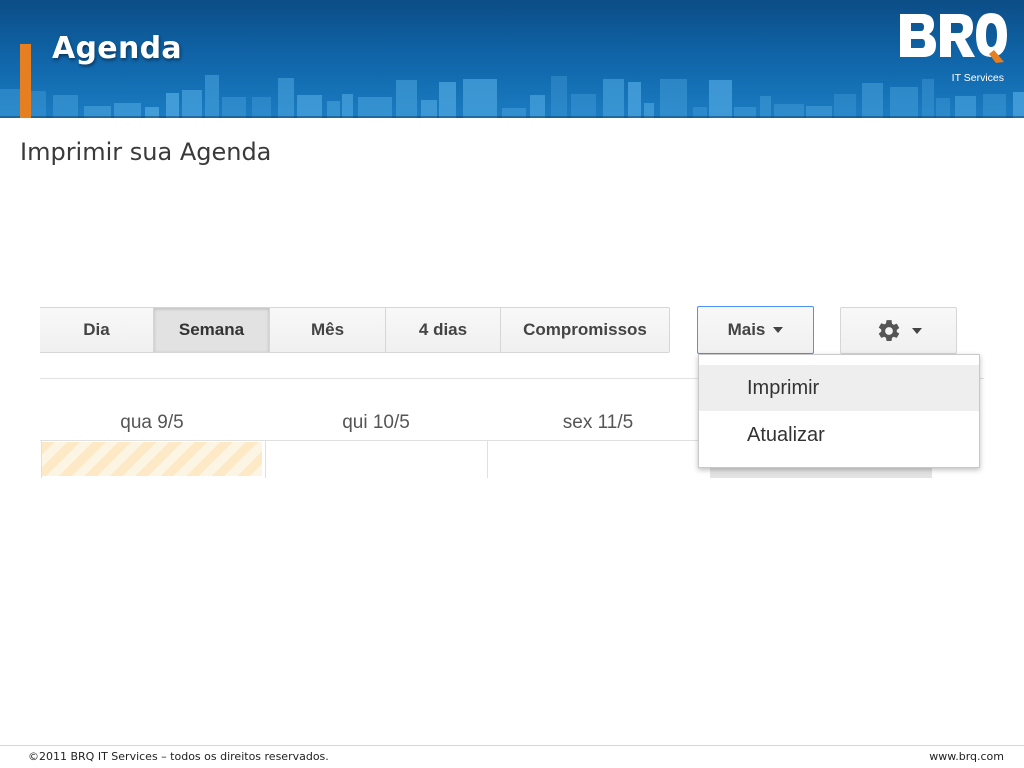 The image size is (1024, 768). I want to click on all-day-cell, so click(821, 472).